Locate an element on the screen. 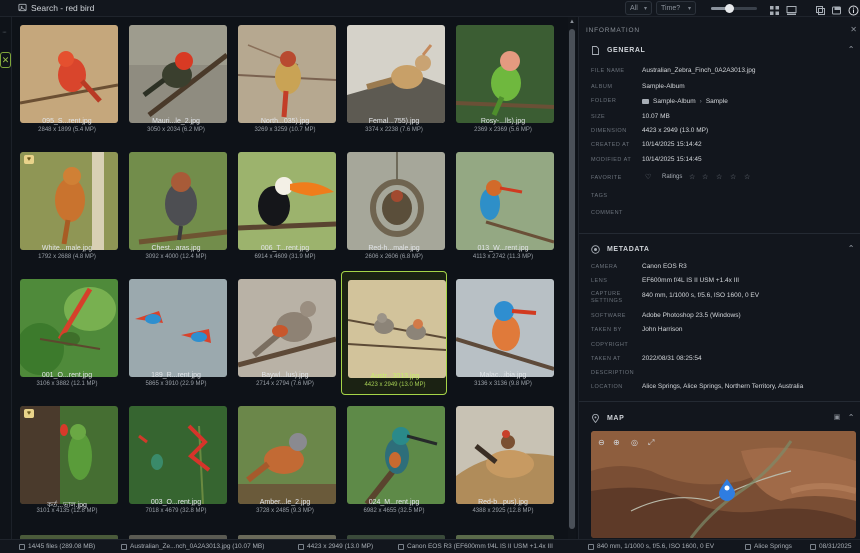 Image resolution: width=860 pixels, height=553 pixels. thumbnail-tile: Malac...ibia.jpg 3136 x 3136 (9.8 MP) is located at coordinates (503, 333).